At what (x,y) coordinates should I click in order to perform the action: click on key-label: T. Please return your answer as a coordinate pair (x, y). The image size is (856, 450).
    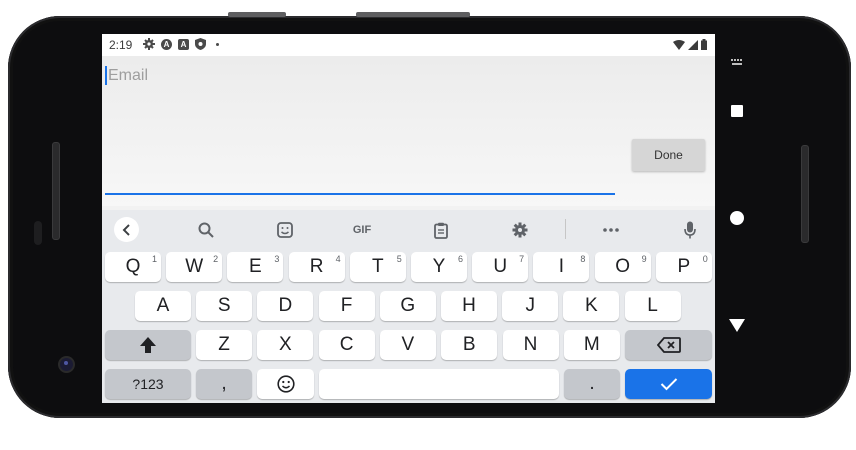
    Looking at the image, I should click on (377, 266).